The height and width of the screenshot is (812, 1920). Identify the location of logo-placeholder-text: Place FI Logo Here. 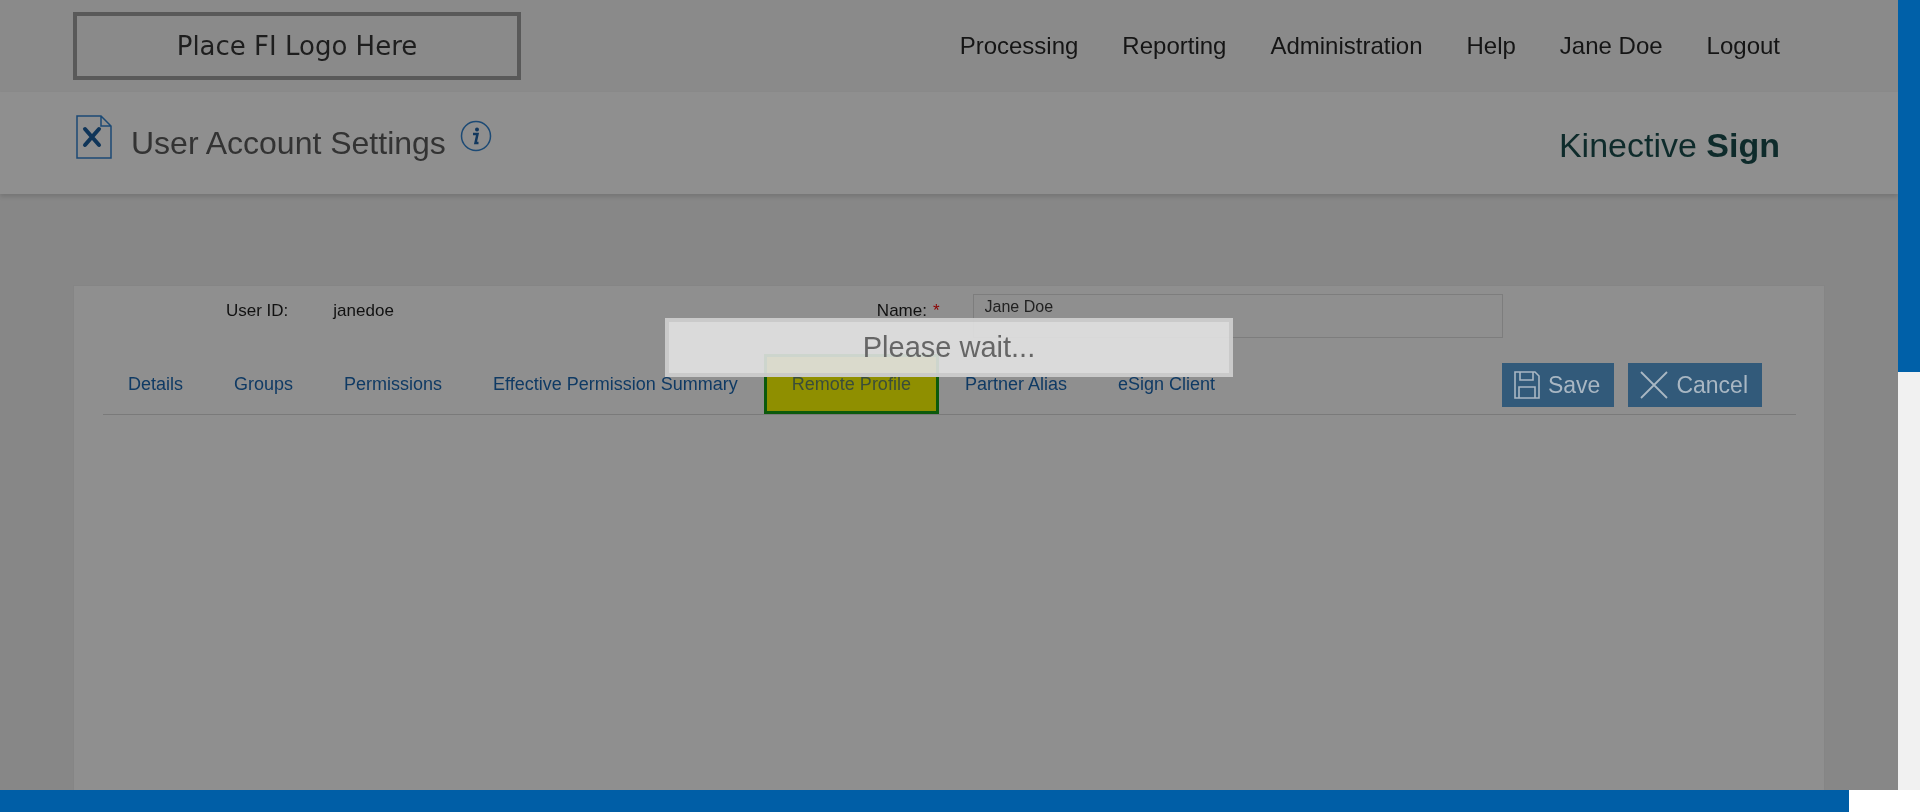
(297, 46).